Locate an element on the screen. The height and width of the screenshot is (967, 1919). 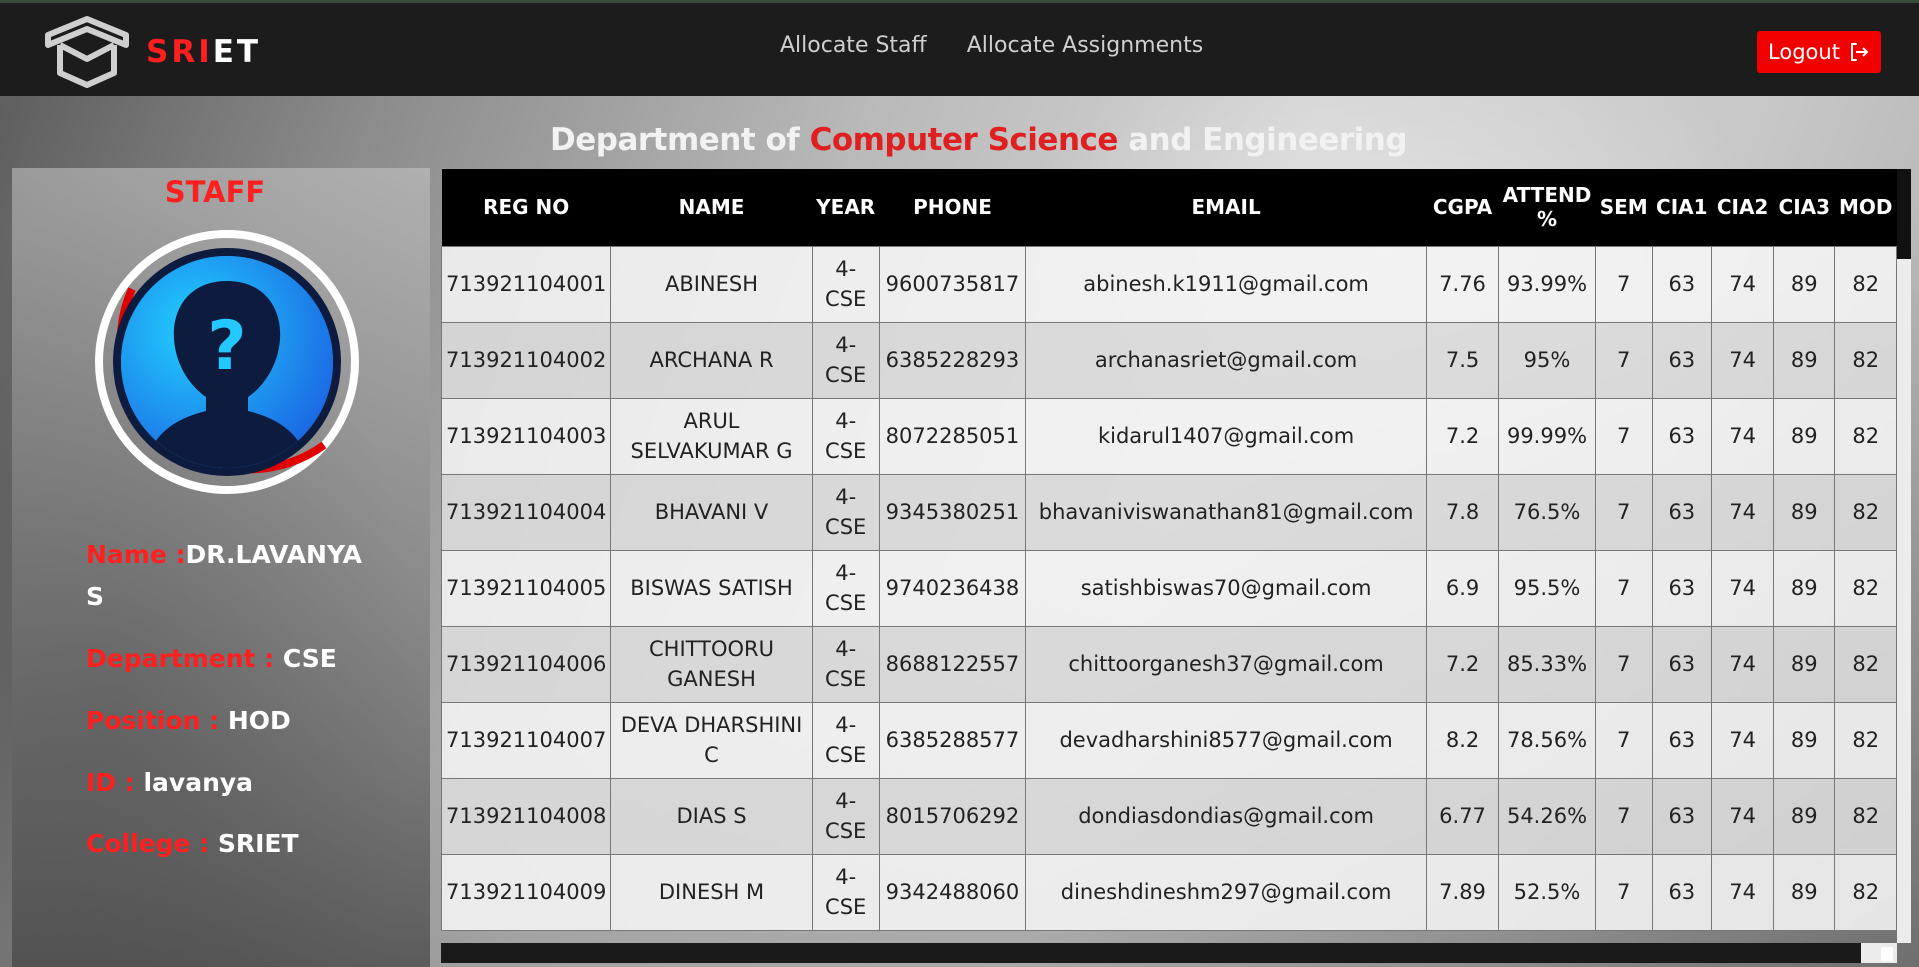
table-cell: 6385228293 is located at coordinates (952, 360).